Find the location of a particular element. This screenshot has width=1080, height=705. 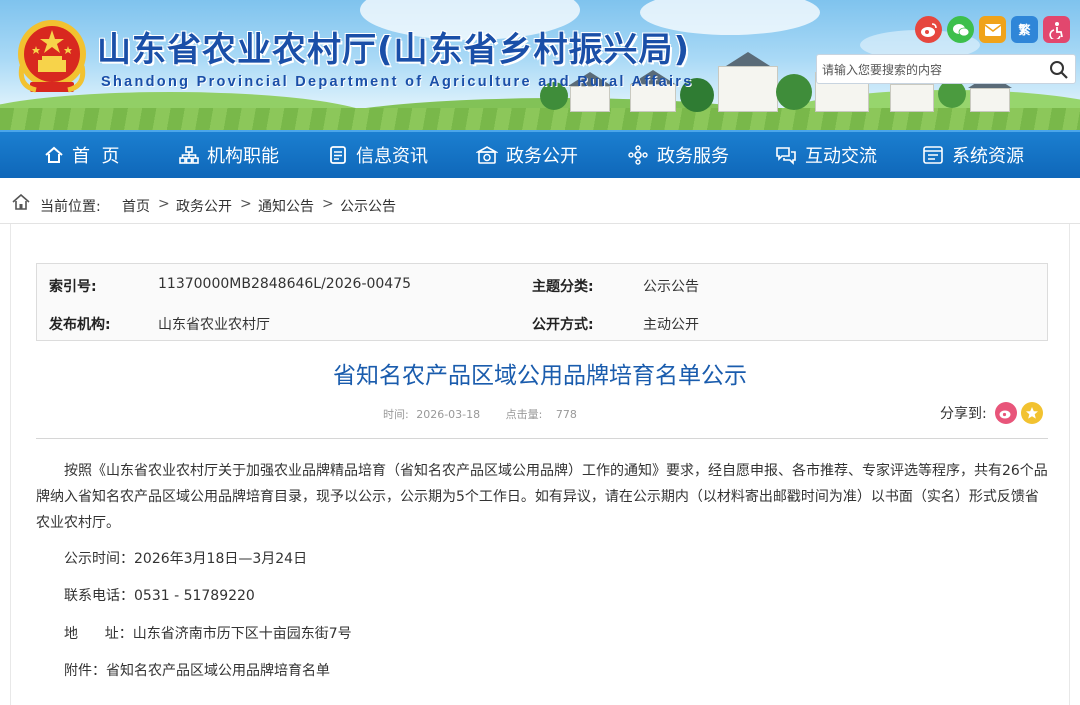

nav-item-label: 信息资讯 is located at coordinates (392, 156).